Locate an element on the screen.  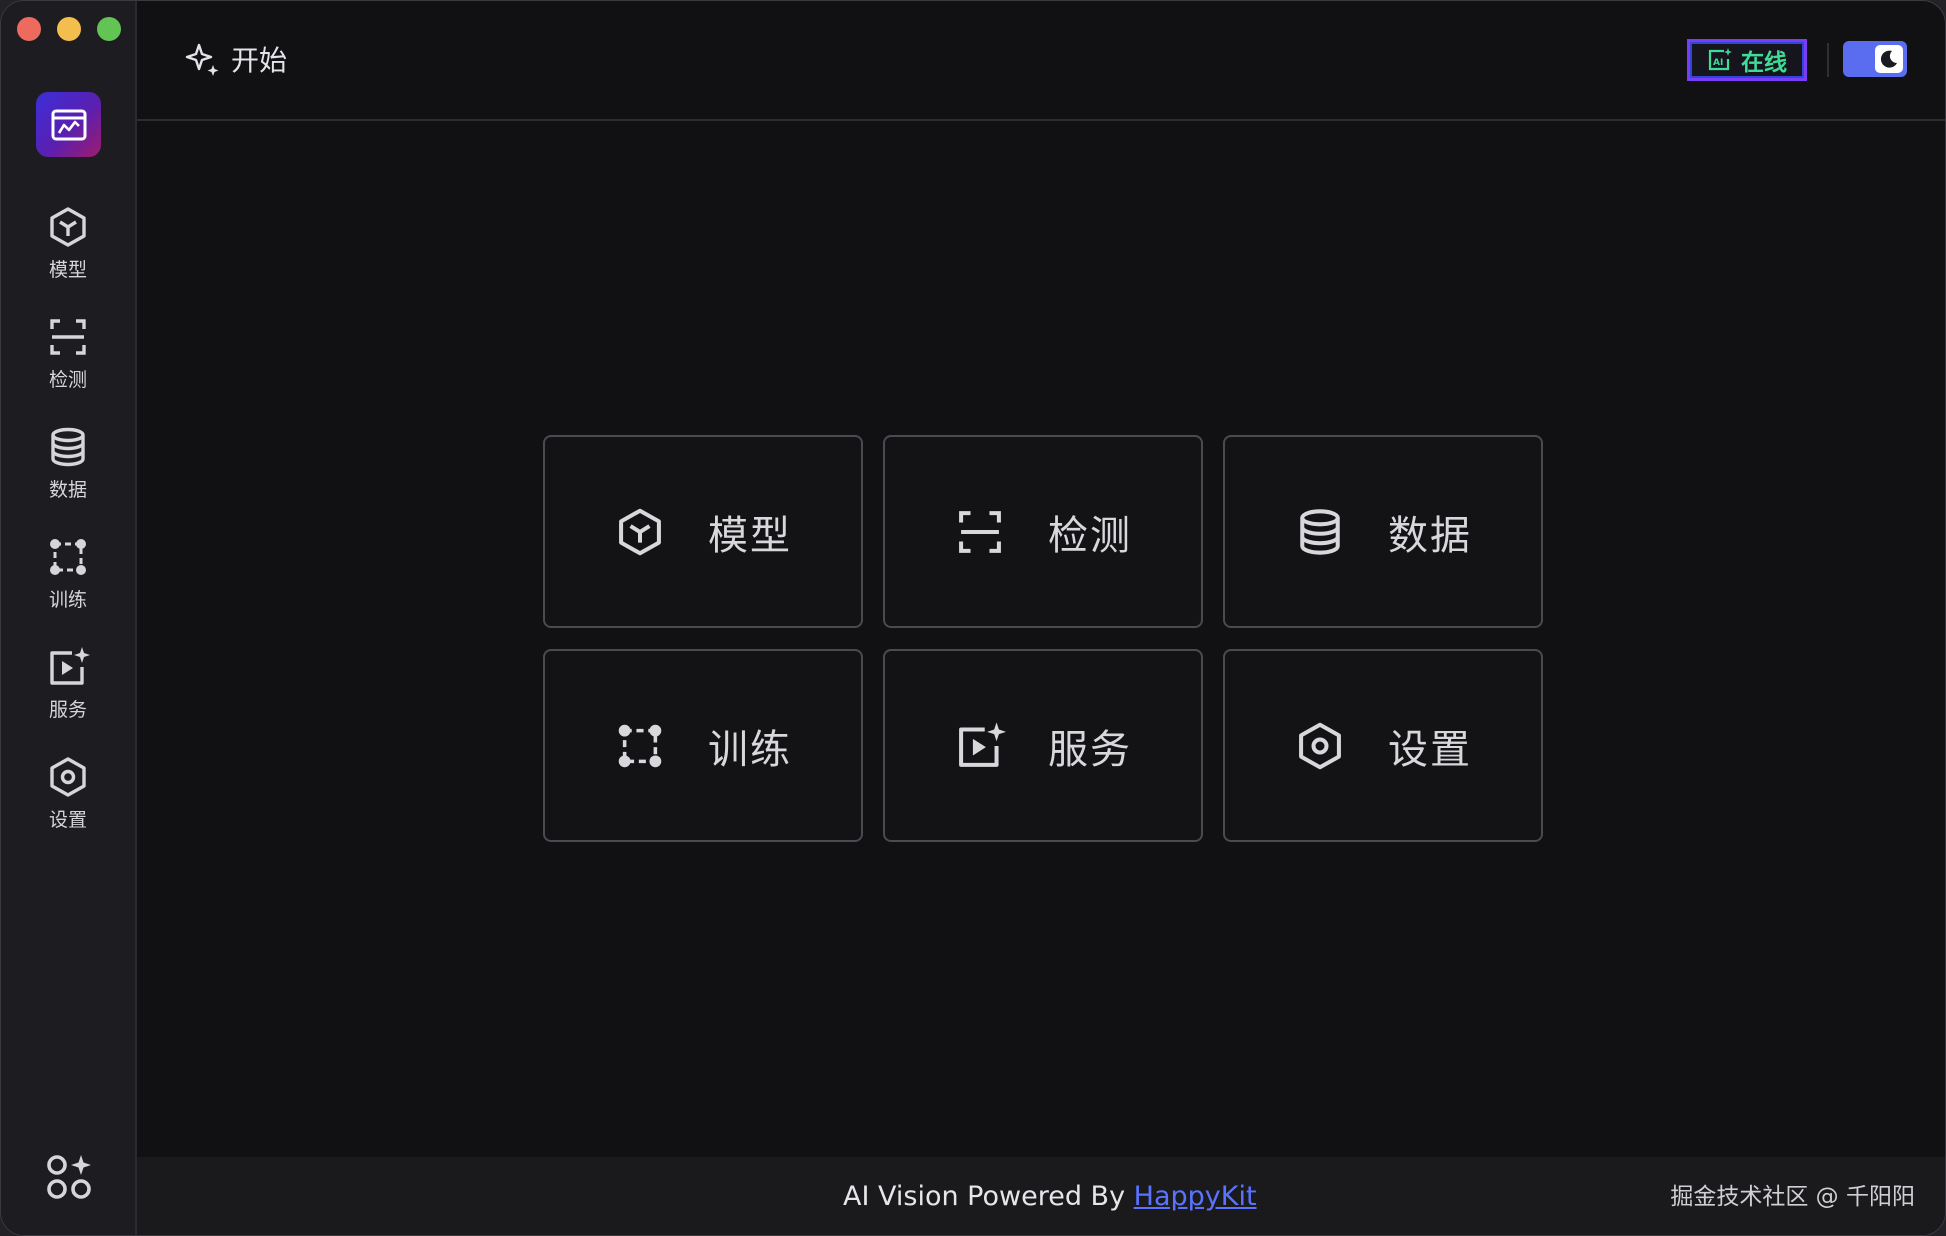
page-title: 开始 is located at coordinates (236, 59).